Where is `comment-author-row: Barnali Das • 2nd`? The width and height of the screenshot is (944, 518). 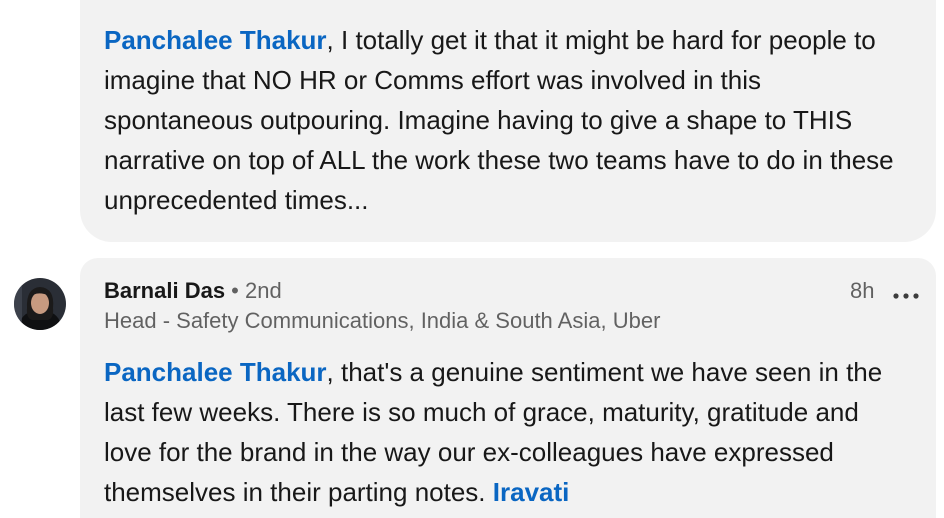 comment-author-row: Barnali Das • 2nd is located at coordinates (193, 291).